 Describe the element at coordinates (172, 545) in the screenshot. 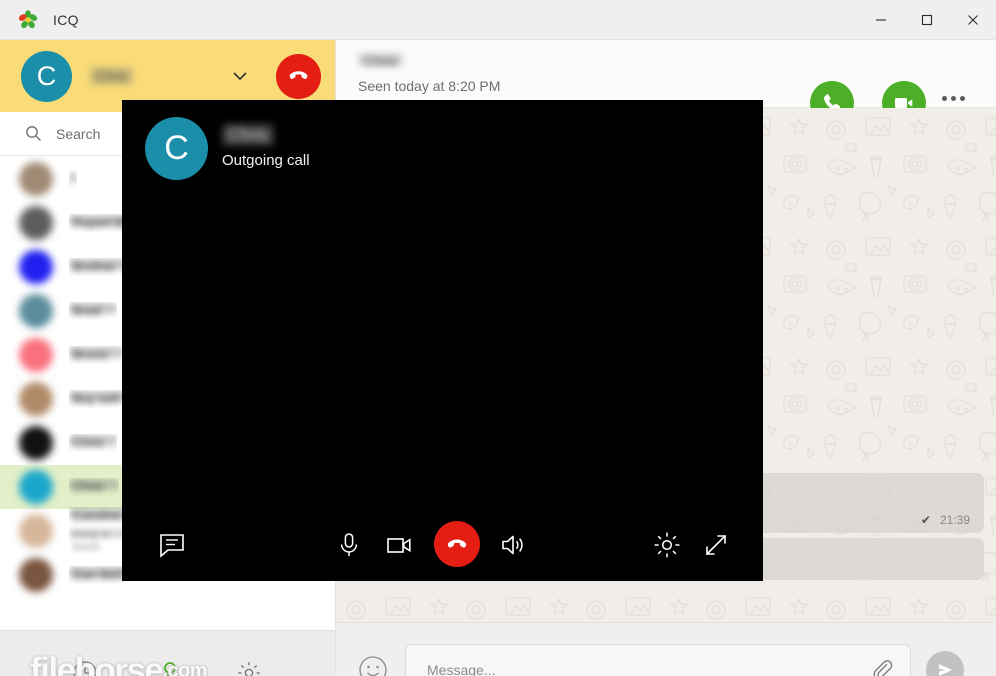

I see `chat-bubble-icon` at that location.